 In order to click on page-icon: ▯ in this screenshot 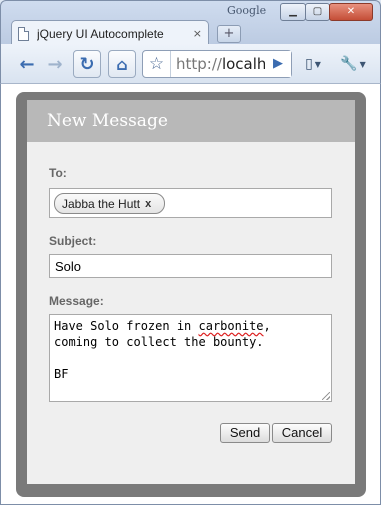, I will do `click(309, 64)`.